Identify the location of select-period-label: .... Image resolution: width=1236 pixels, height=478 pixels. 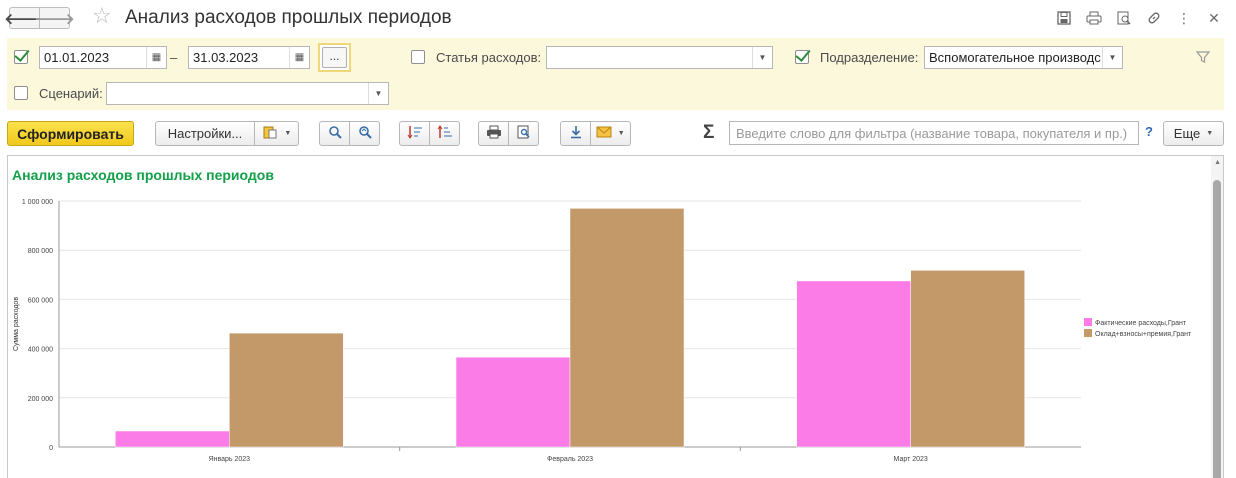
(334, 57).